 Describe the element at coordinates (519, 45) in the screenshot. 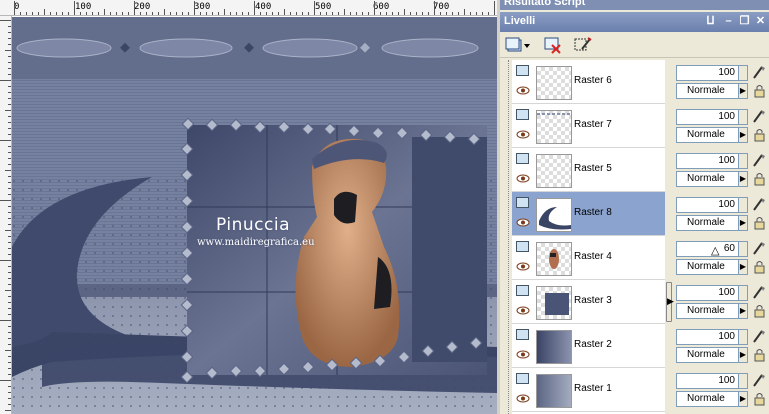

I see `new-layer-button` at that location.